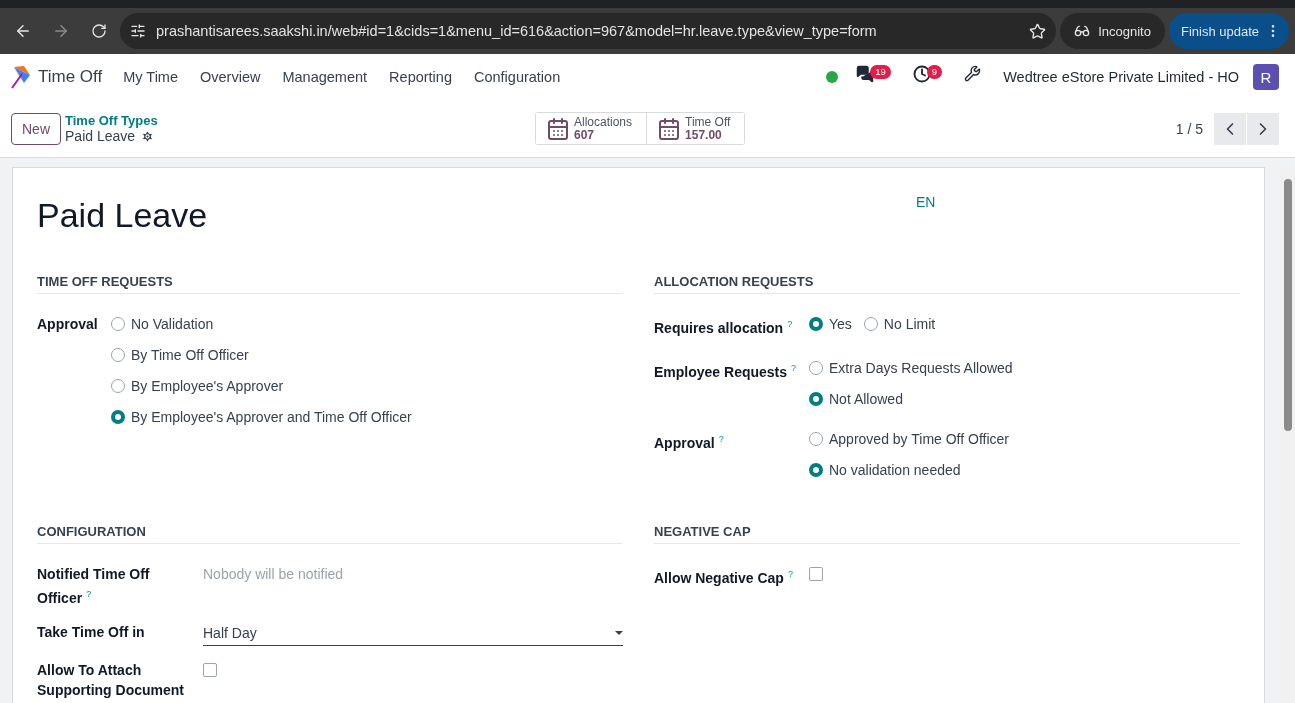 Image resolution: width=1295 pixels, height=703 pixels. What do you see at coordinates (325, 77) in the screenshot?
I see `menu-item: Management` at bounding box center [325, 77].